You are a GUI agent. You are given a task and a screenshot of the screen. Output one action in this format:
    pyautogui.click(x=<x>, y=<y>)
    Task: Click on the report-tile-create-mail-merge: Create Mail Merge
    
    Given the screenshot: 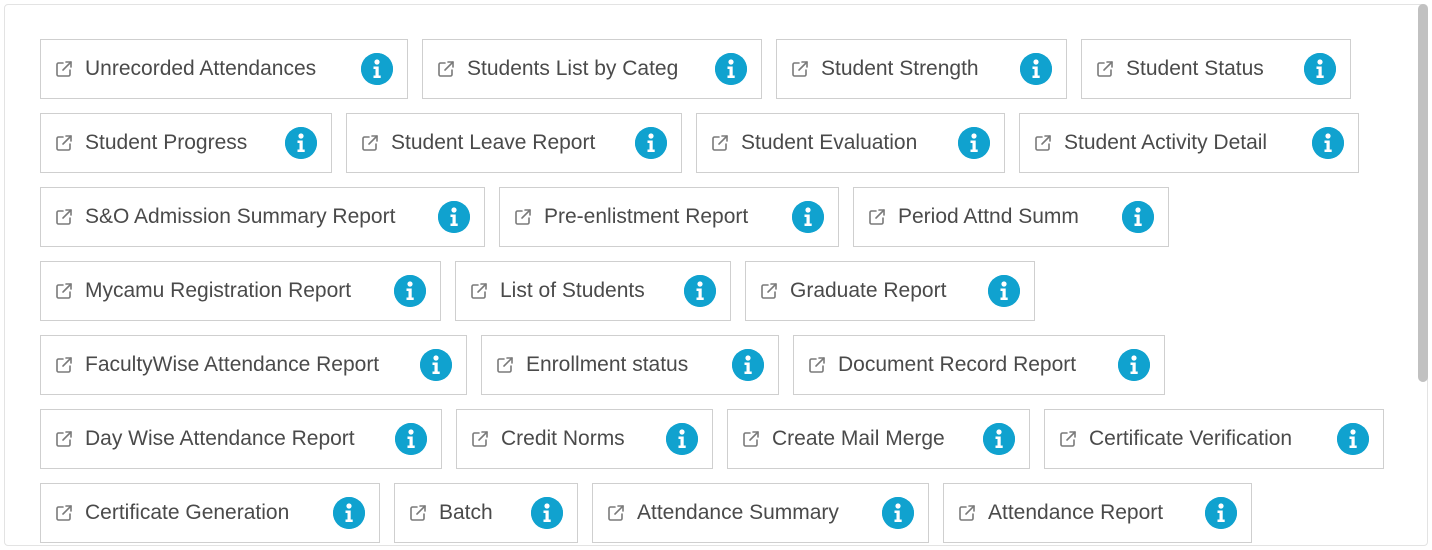 What is the action you would take?
    pyautogui.click(x=878, y=439)
    